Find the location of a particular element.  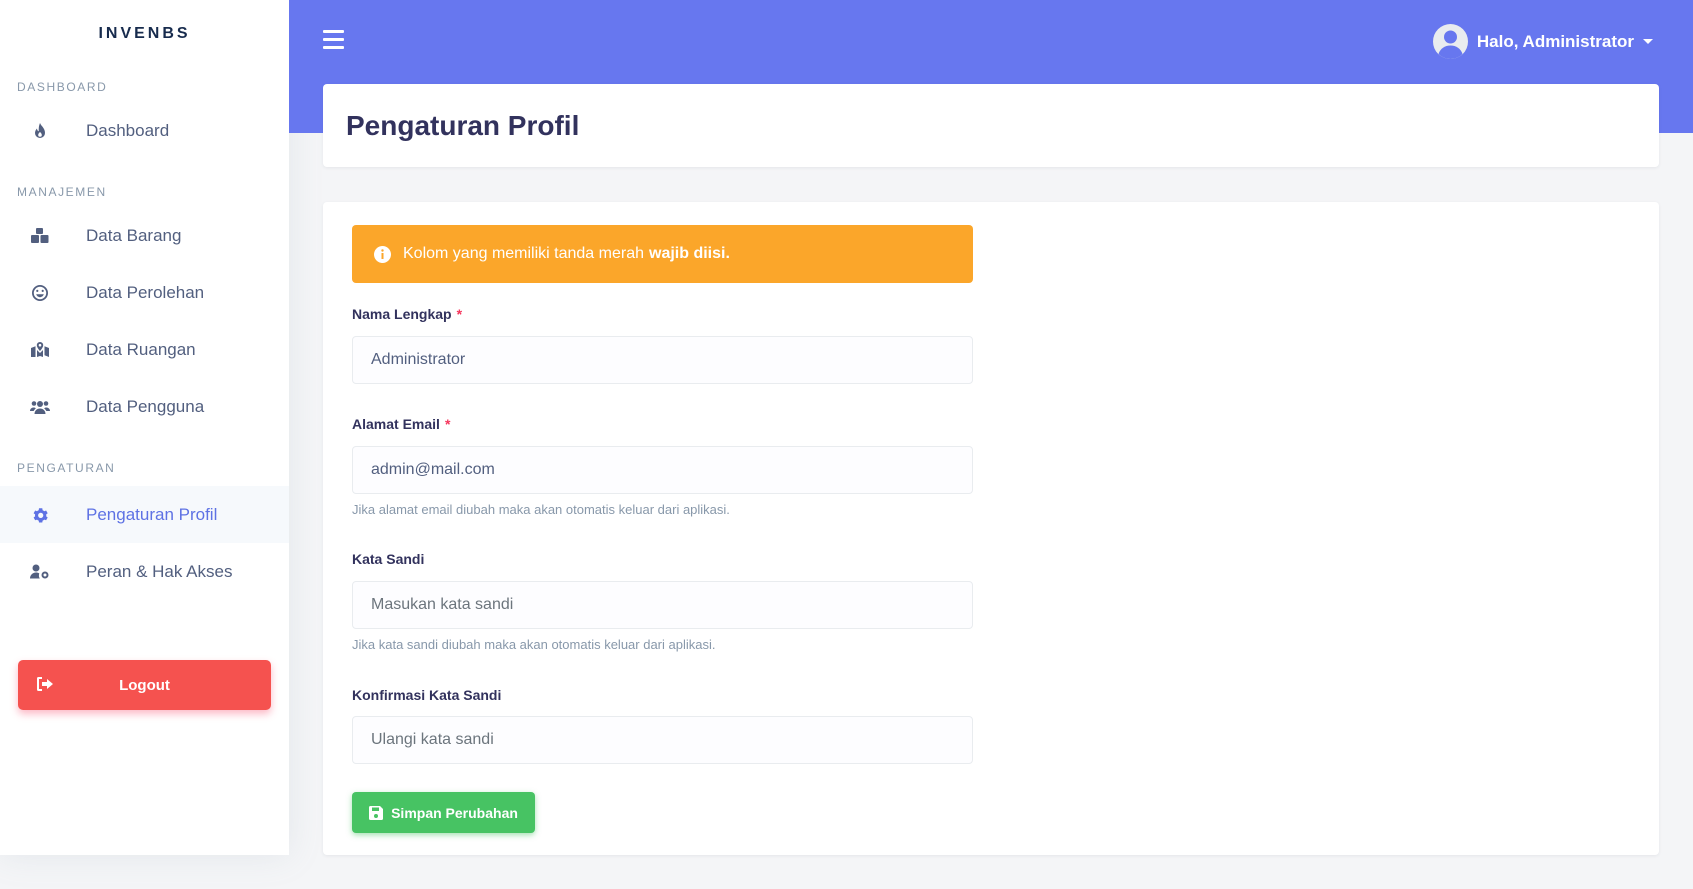

map-icon is located at coordinates (40, 349).